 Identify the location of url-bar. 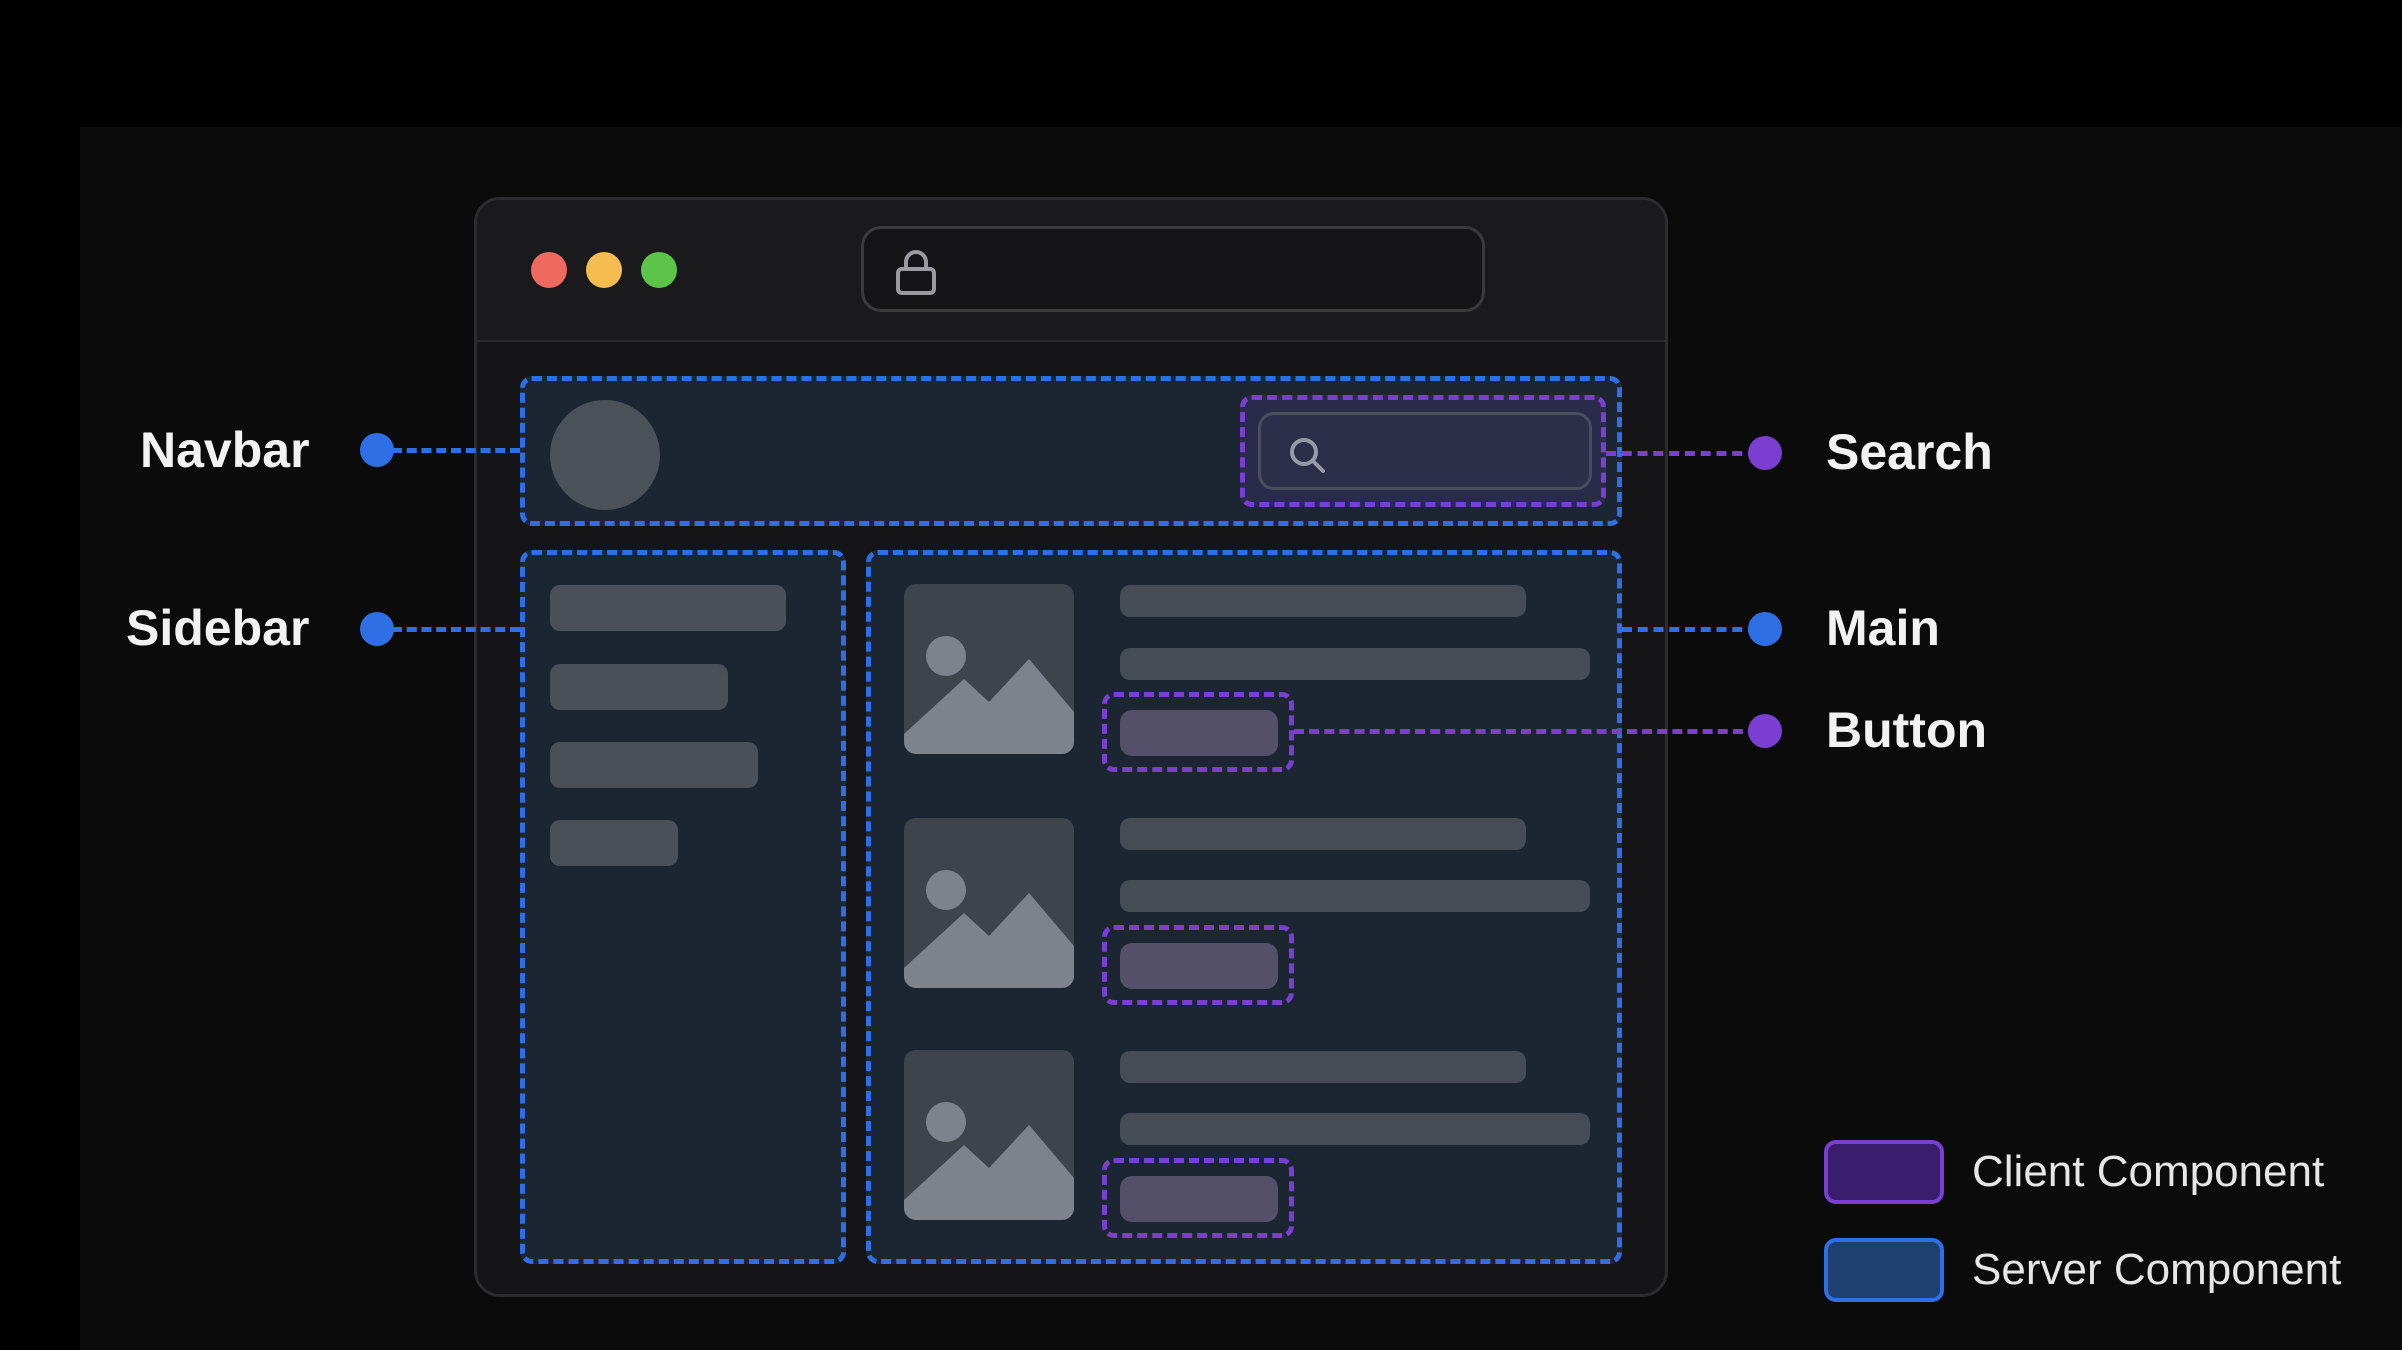
(1173, 269).